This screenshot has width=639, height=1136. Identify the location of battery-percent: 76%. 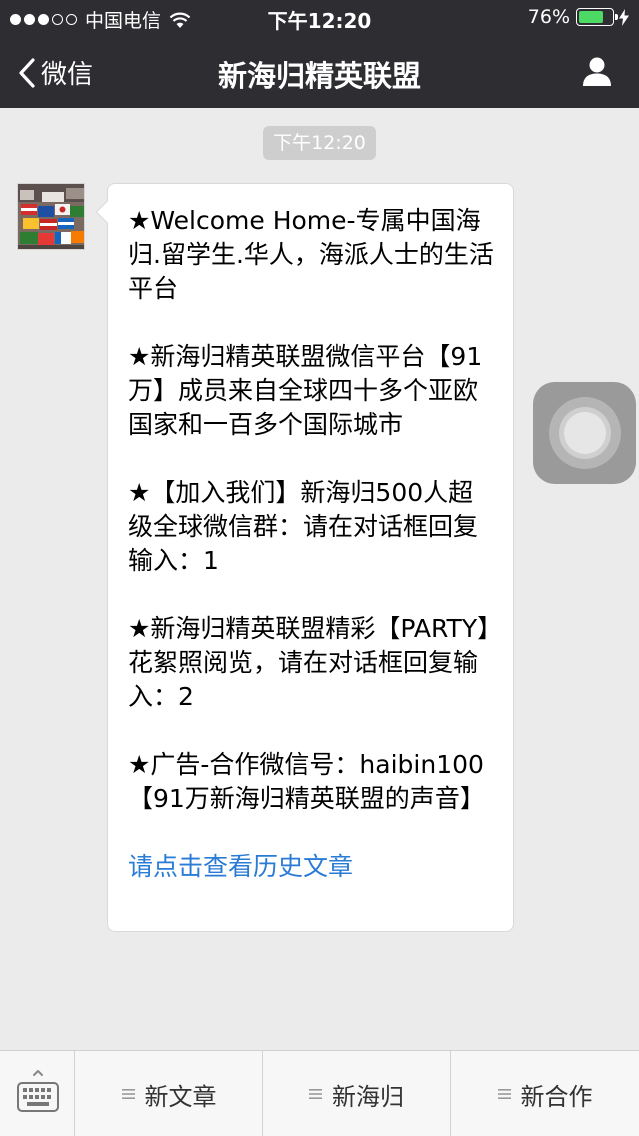
(548, 17).